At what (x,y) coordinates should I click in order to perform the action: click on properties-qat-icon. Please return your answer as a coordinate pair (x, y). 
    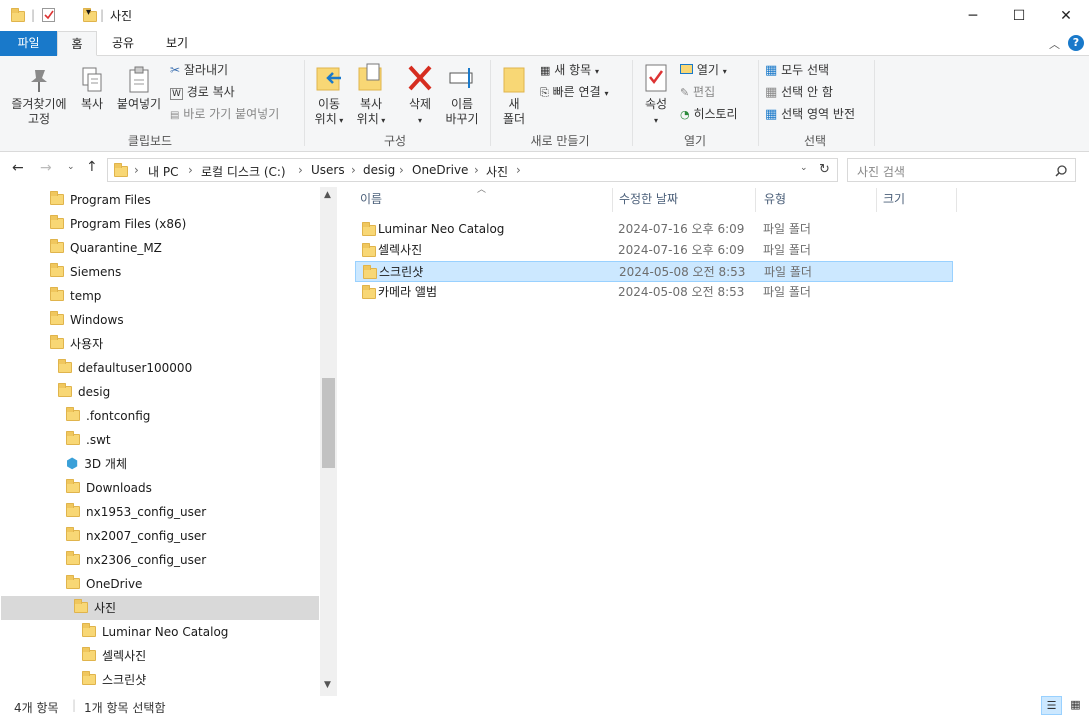
    Looking at the image, I should click on (48, 15).